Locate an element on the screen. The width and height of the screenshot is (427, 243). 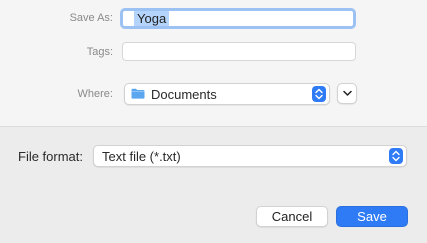
file-format-stepper-icon is located at coordinates (396, 156).